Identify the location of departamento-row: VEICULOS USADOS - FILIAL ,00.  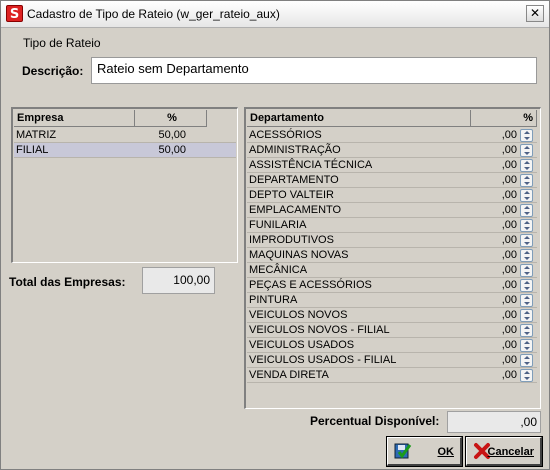
(392, 360).